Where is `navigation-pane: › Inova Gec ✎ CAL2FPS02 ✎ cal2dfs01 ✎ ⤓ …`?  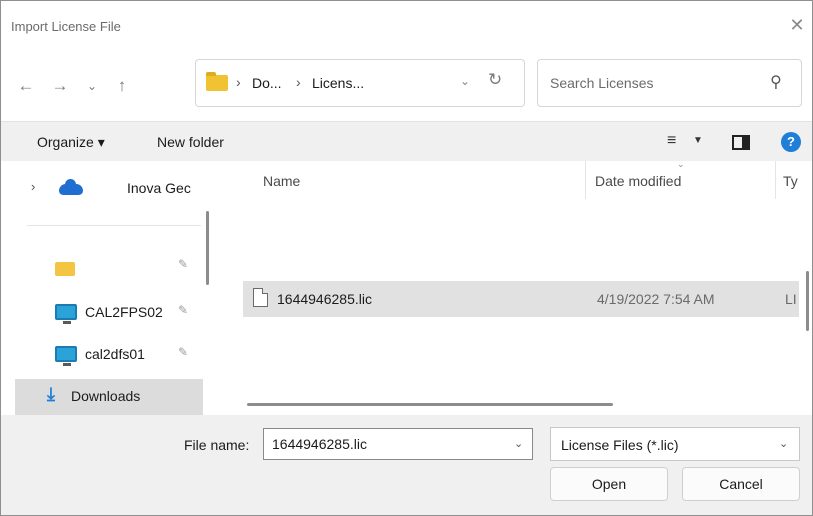
navigation-pane: › Inova Gec ✎ CAL2FPS02 ✎ cal2dfs01 ✎ ⤓ … is located at coordinates (111, 288).